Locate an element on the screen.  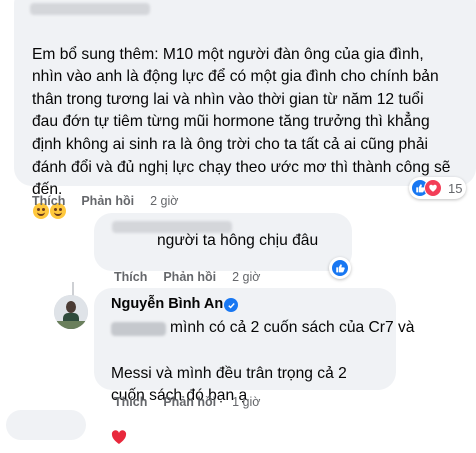
timestamp: 1 giờ is located at coordinates (246, 402).